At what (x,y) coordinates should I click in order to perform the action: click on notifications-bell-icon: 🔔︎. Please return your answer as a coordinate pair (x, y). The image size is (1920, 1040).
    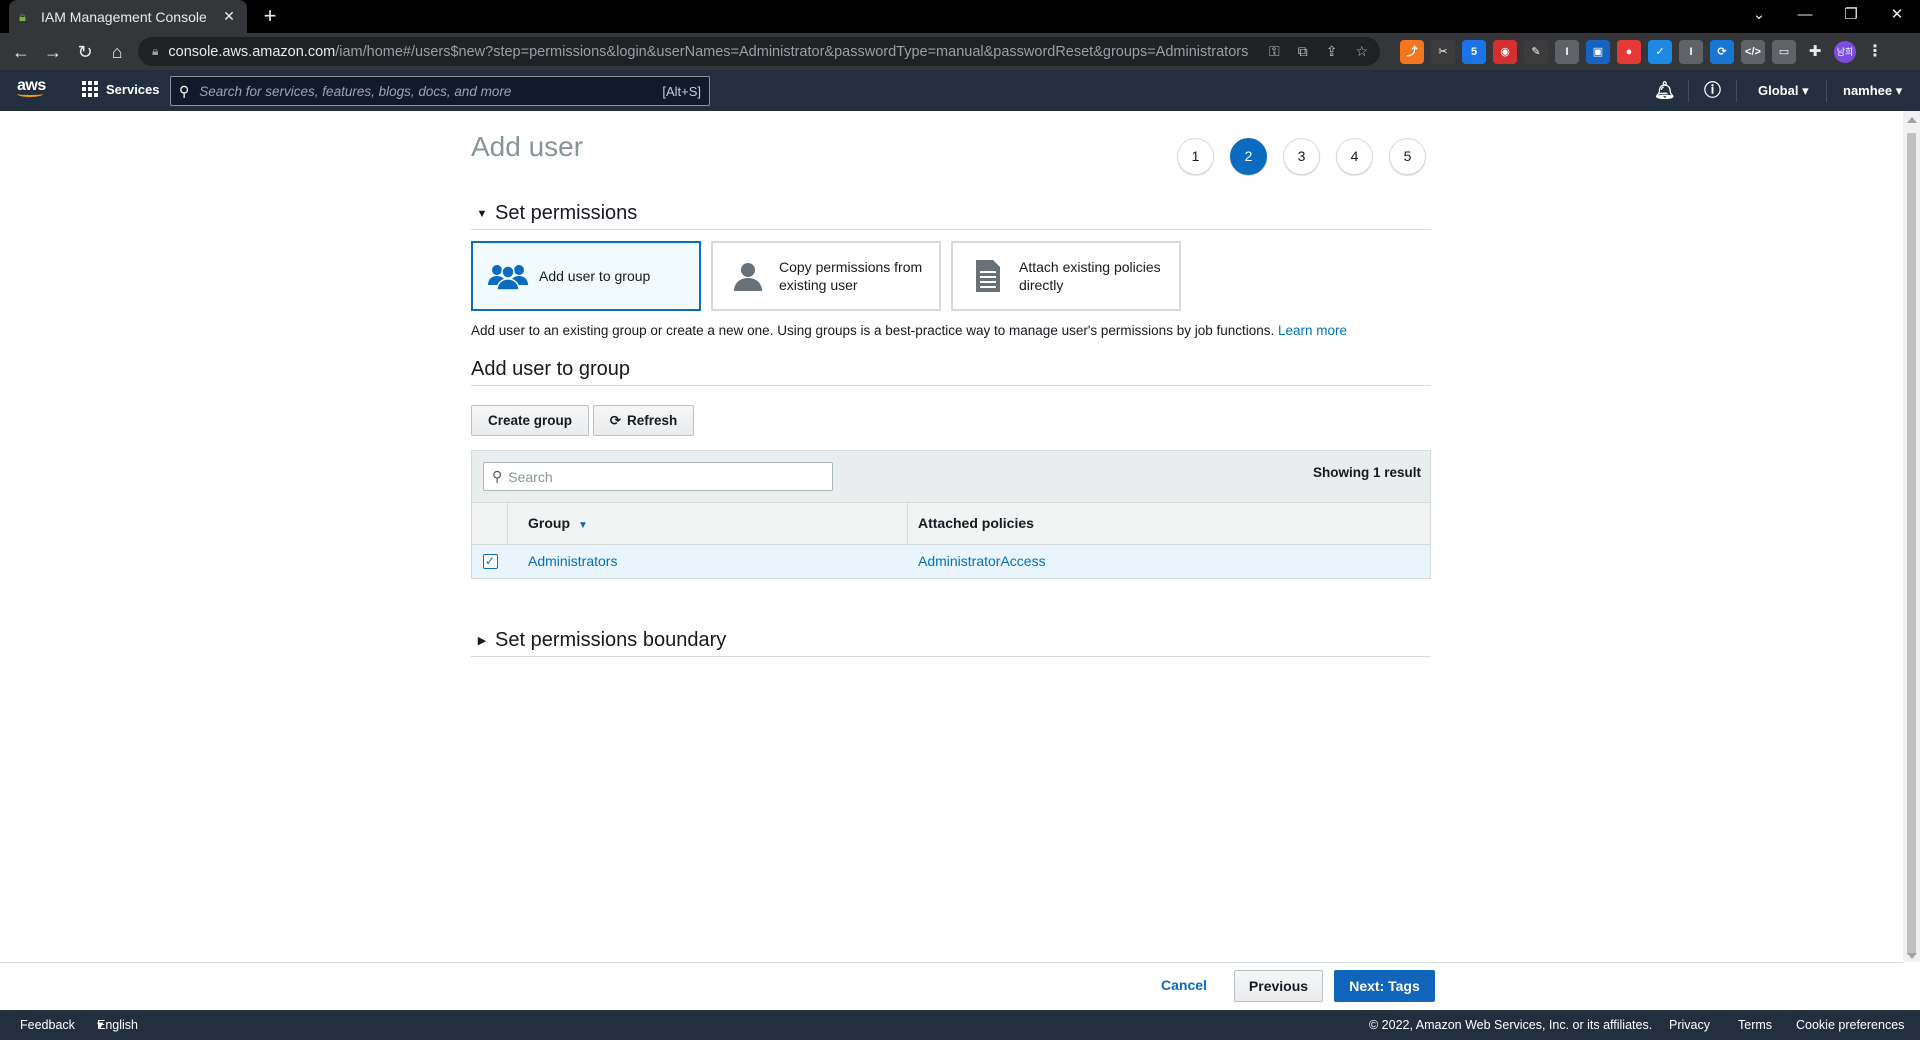
    Looking at the image, I should click on (1665, 90).